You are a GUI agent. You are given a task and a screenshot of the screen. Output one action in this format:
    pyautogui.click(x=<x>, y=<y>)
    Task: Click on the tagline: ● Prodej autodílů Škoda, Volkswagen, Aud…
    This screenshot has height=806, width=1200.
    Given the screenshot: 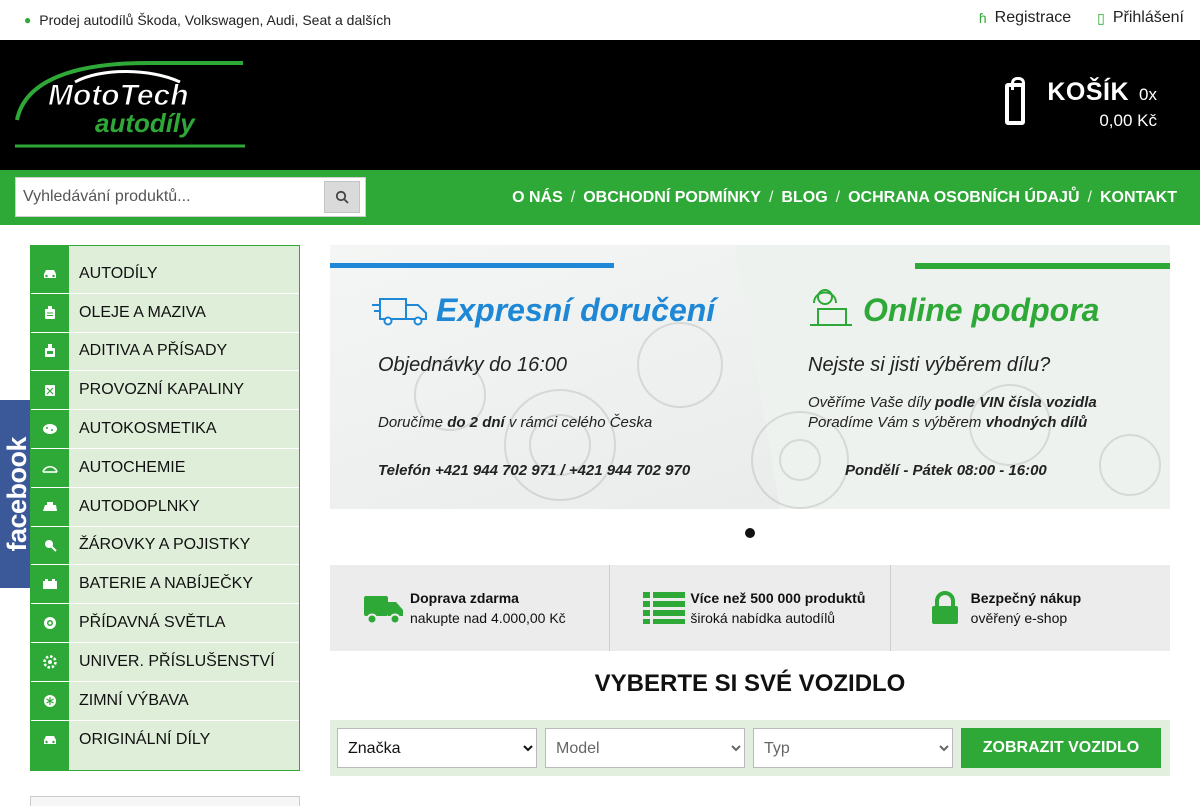 What is the action you would take?
    pyautogui.click(x=207, y=20)
    